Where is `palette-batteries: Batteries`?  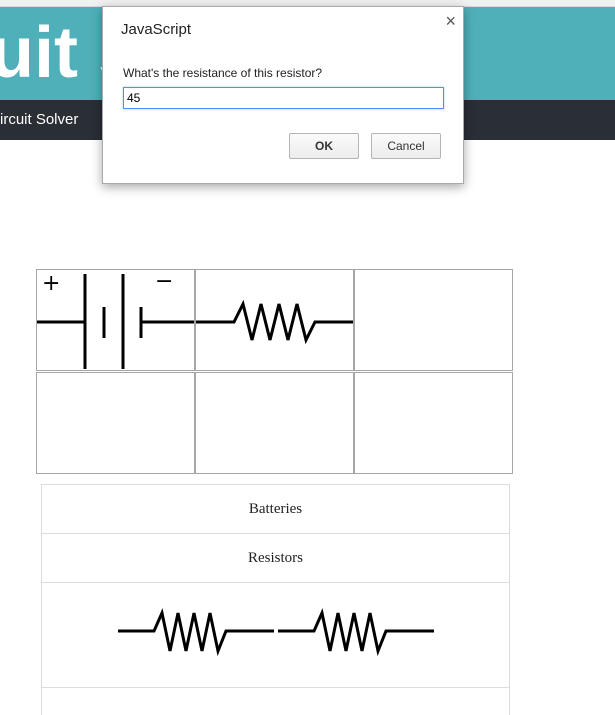 palette-batteries: Batteries is located at coordinates (275, 509).